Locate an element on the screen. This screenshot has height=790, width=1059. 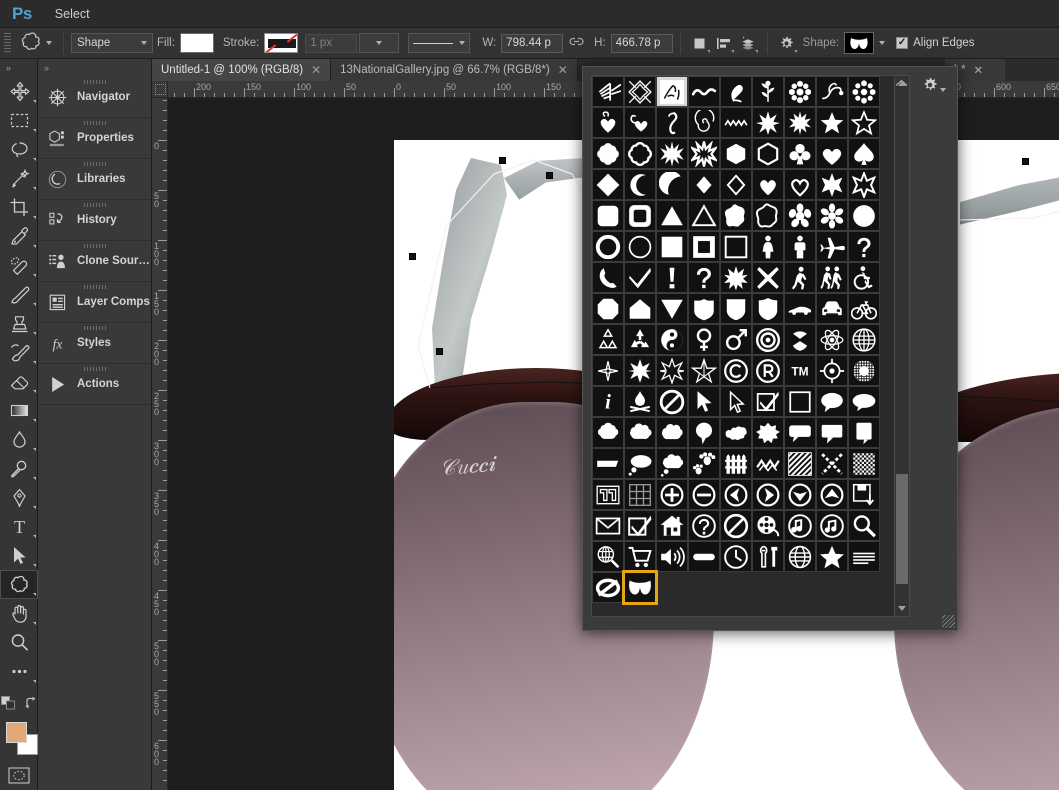
shape-cell-square-empty-frame is located at coordinates (800, 401).